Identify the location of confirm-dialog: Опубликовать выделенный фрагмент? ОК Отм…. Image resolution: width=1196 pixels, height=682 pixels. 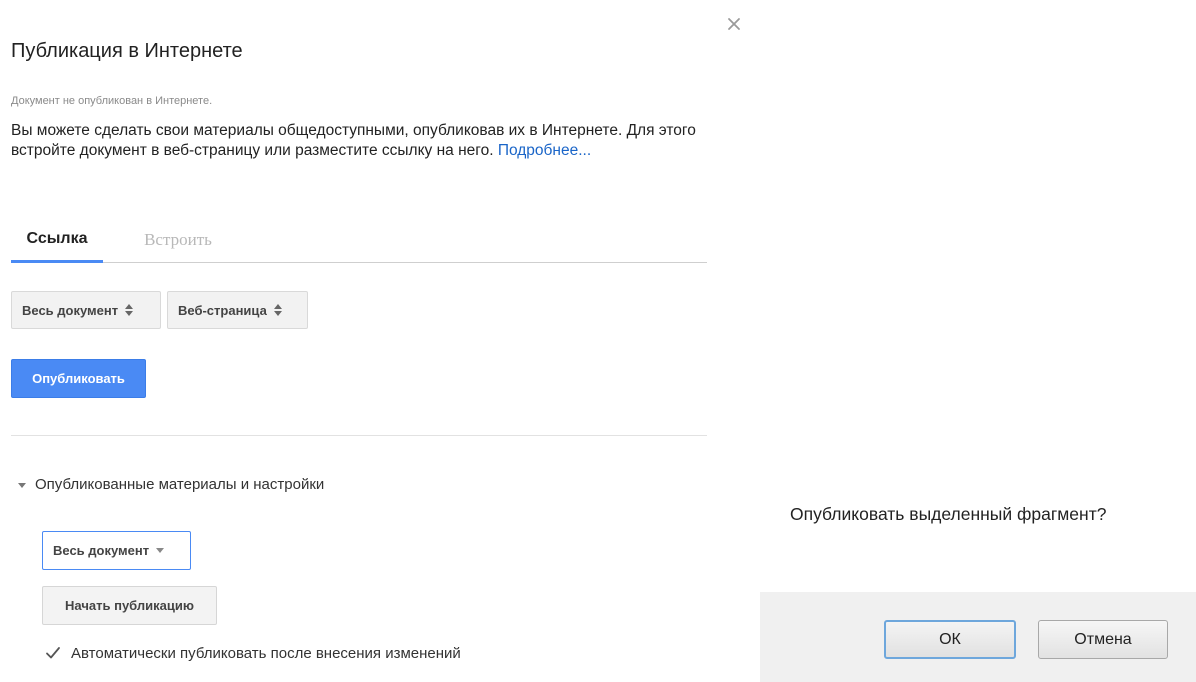
(978, 580).